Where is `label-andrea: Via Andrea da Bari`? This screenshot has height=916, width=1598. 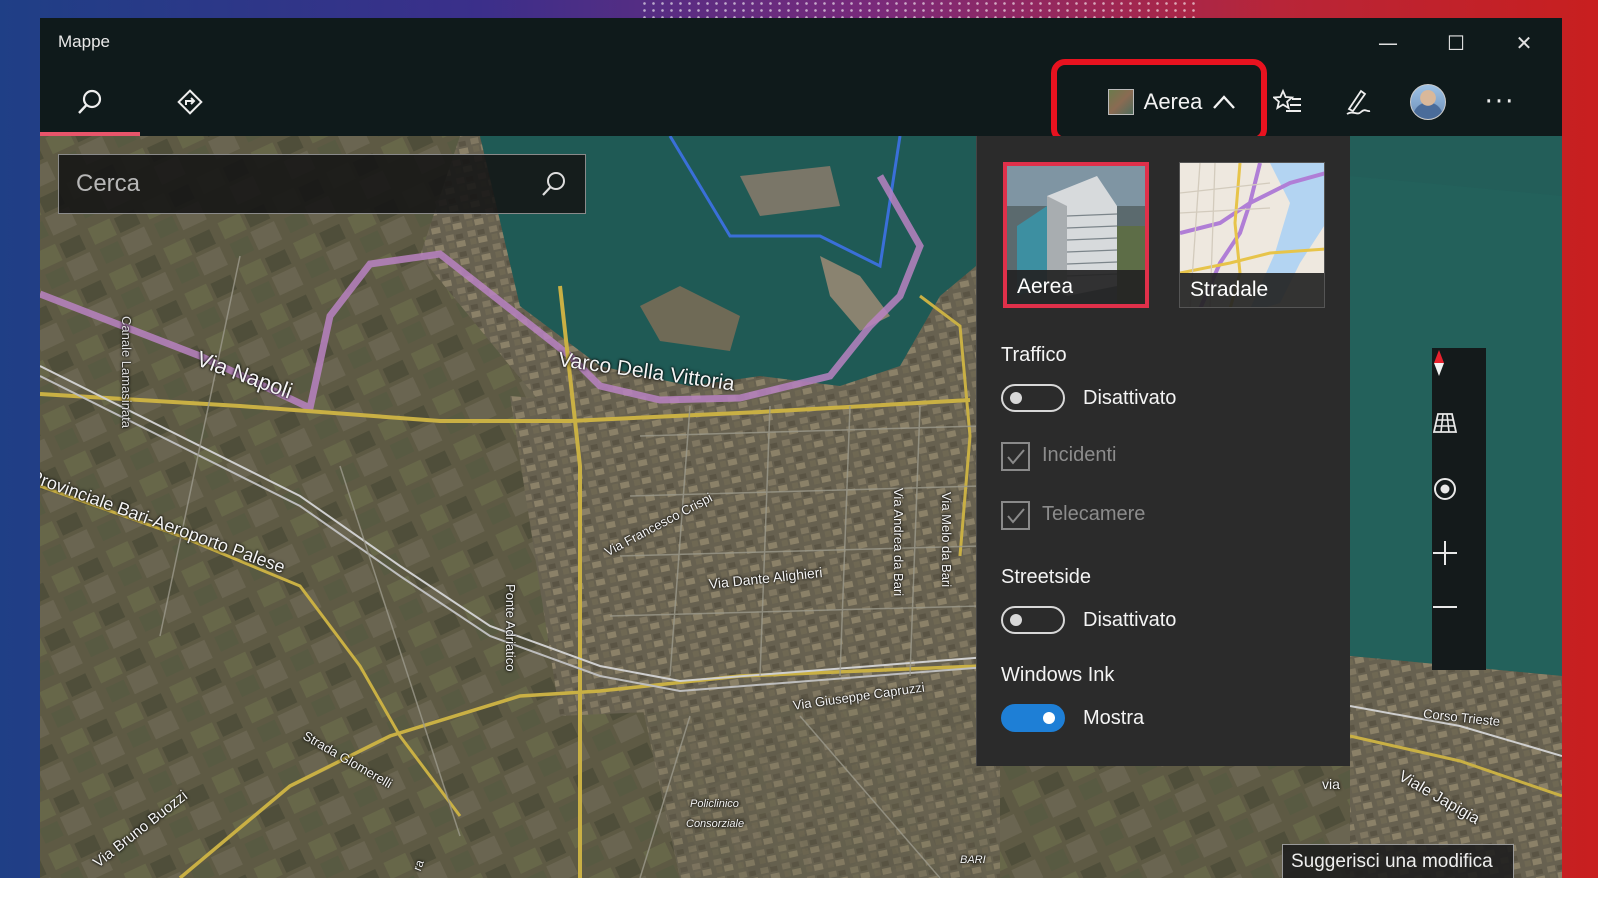
label-andrea: Via Andrea da Bari is located at coordinates (898, 542).